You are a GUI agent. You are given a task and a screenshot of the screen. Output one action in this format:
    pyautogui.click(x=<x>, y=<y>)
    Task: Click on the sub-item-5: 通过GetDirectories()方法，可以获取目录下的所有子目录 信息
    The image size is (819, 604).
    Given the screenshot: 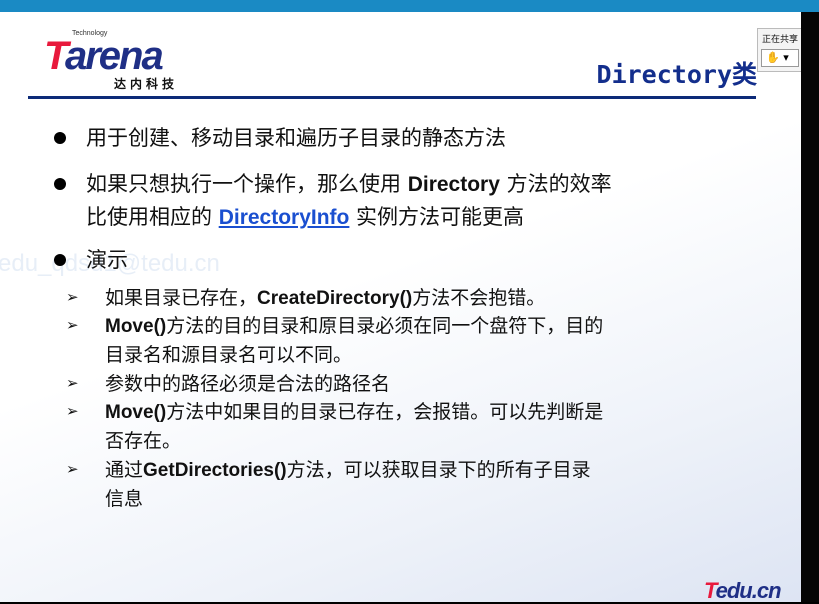 What is the action you would take?
    pyautogui.click(x=348, y=484)
    